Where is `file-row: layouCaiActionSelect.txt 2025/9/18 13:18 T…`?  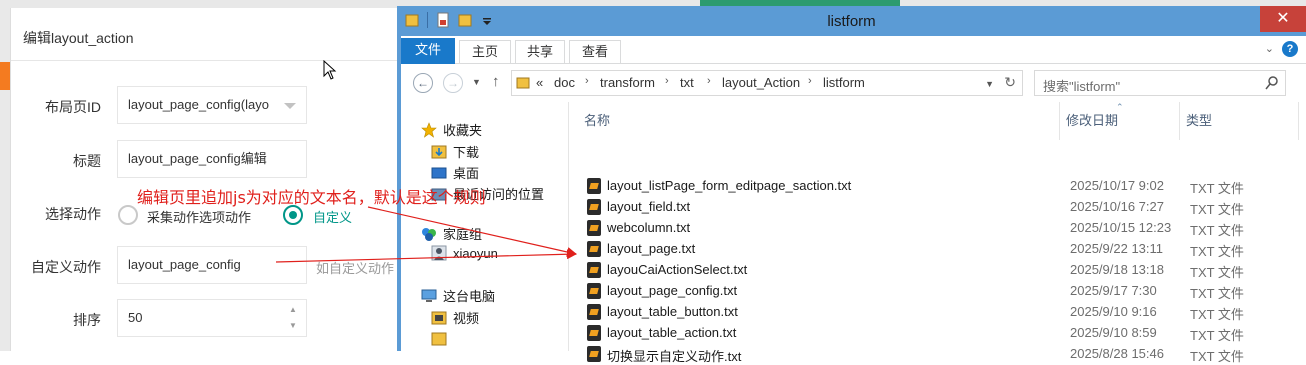 file-row: layouCaiActionSelect.txt 2025/9/18 13:18 T… is located at coordinates (938, 270).